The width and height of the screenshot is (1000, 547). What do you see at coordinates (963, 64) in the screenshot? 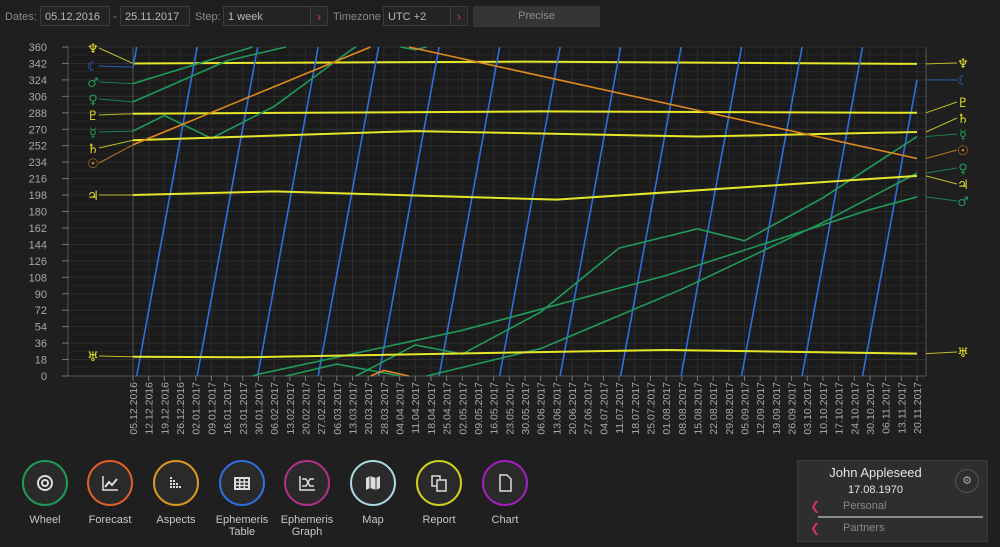
I see `neptune-glyph-end: ♆` at bounding box center [963, 64].